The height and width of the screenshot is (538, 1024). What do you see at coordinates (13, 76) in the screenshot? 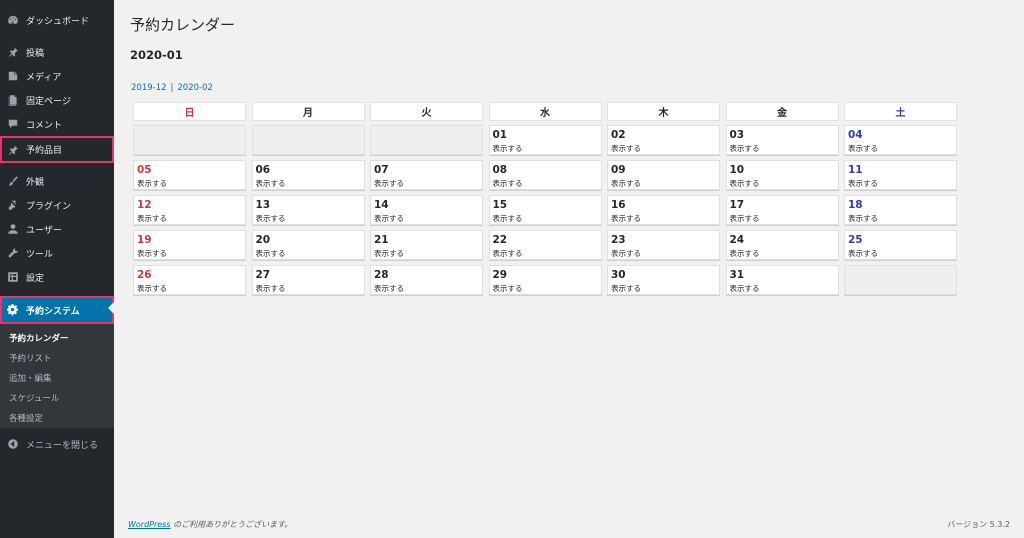
I see `media-icon` at bounding box center [13, 76].